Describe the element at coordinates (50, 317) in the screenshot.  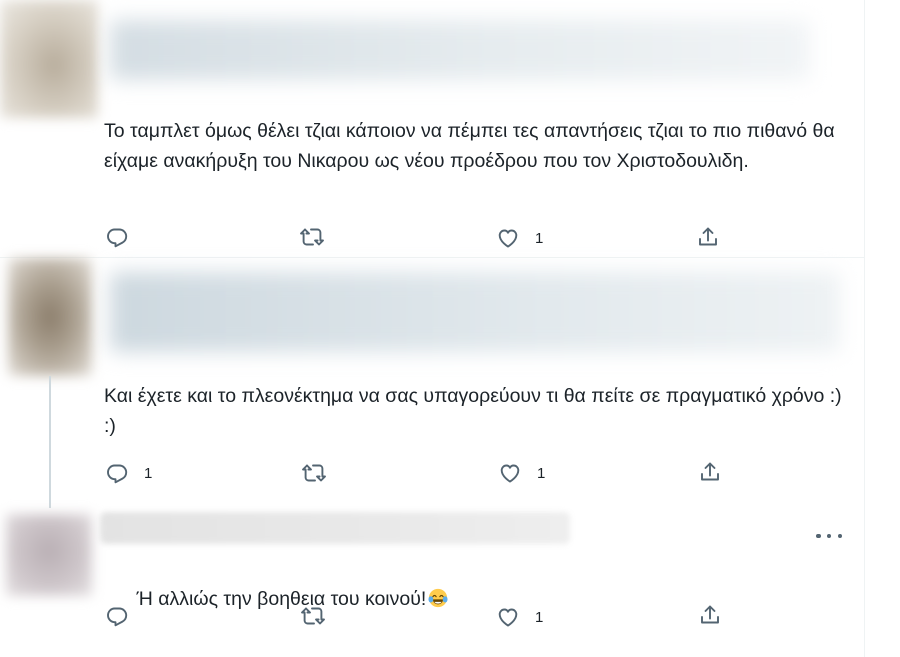
I see `tweet-2-avatar` at that location.